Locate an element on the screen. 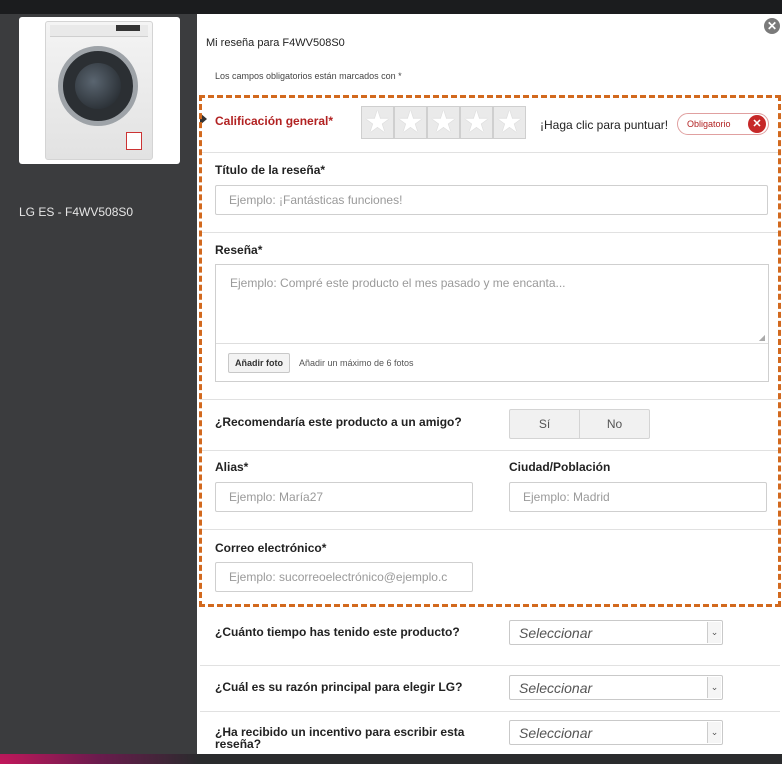  product-image is located at coordinates (99, 90).